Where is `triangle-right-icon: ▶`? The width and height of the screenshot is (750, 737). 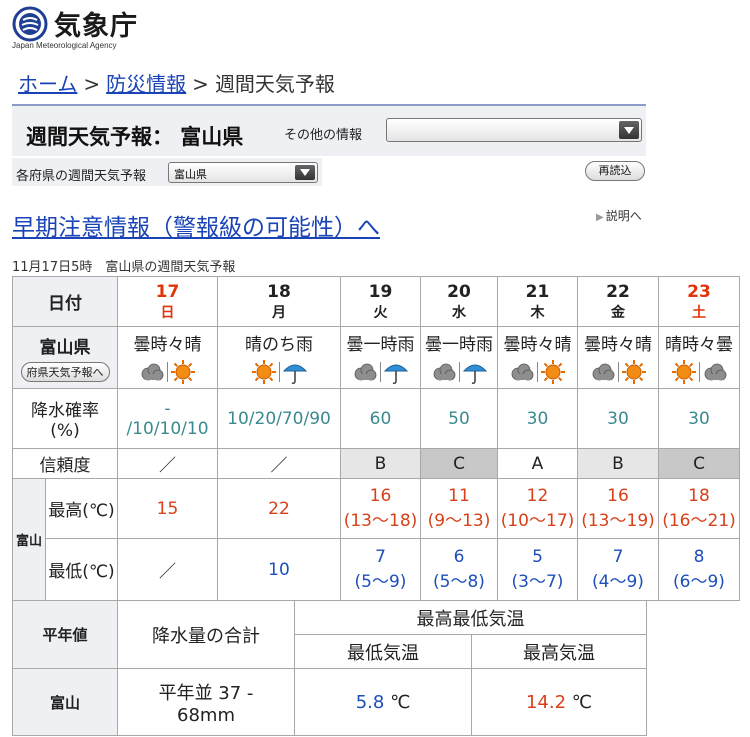 triangle-right-icon: ▶ is located at coordinates (600, 217).